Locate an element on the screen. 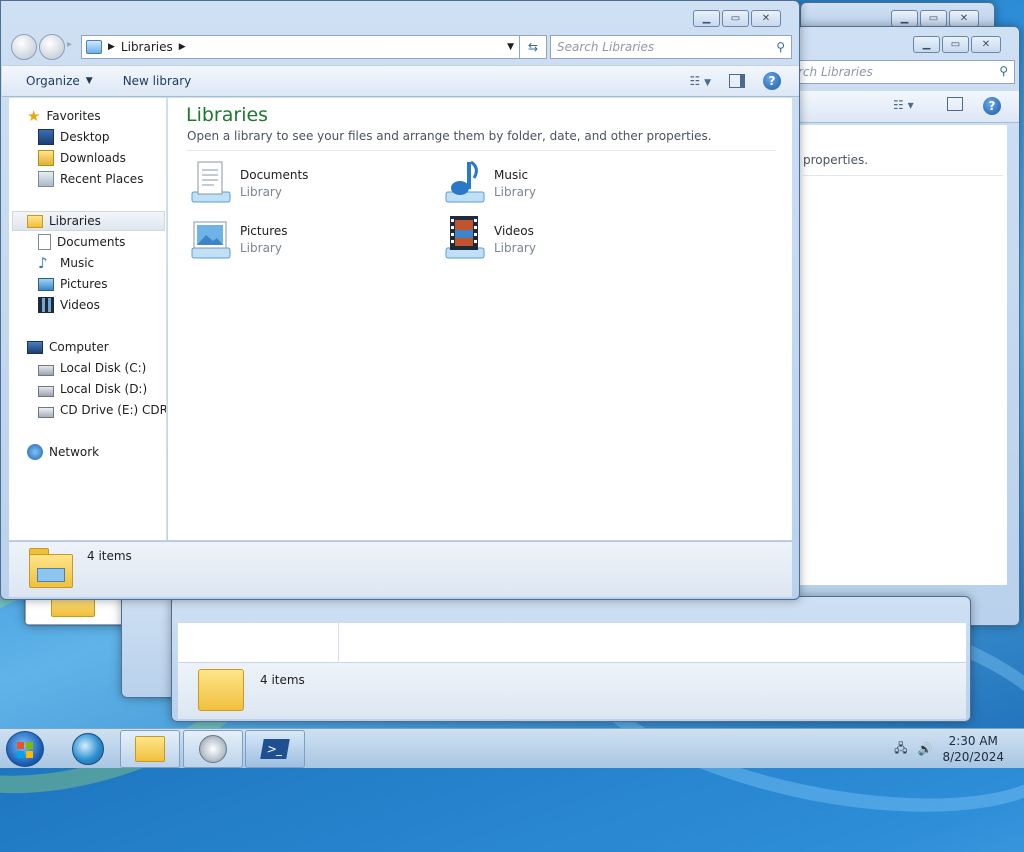 This screenshot has height=852, width=1024. nav-item-downloads: Downloads is located at coordinates (82, 158).